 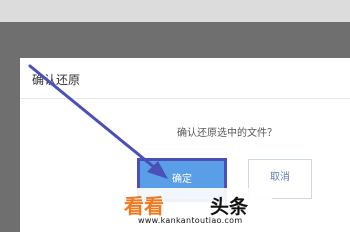 What do you see at coordinates (144, 206) in the screenshot?
I see `watermark-brand-orange: 看看` at bounding box center [144, 206].